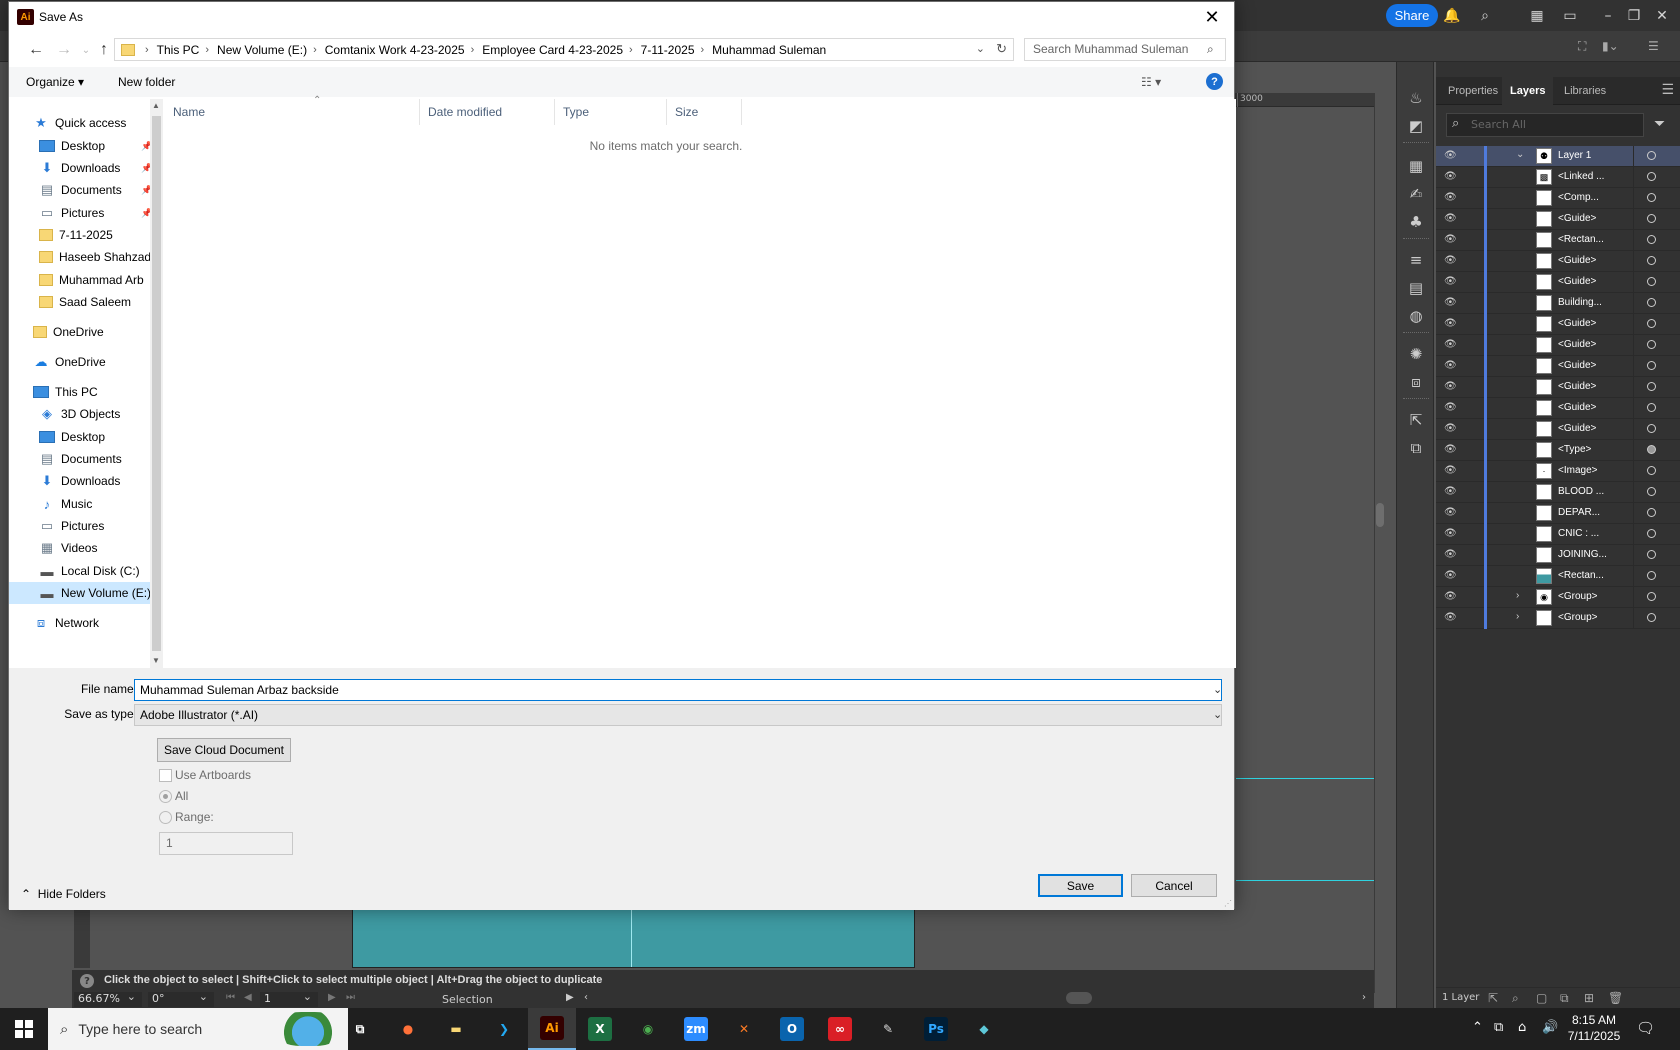 The width and height of the screenshot is (1680, 1050). I want to click on close-dialog-button: ✕, so click(1212, 17).